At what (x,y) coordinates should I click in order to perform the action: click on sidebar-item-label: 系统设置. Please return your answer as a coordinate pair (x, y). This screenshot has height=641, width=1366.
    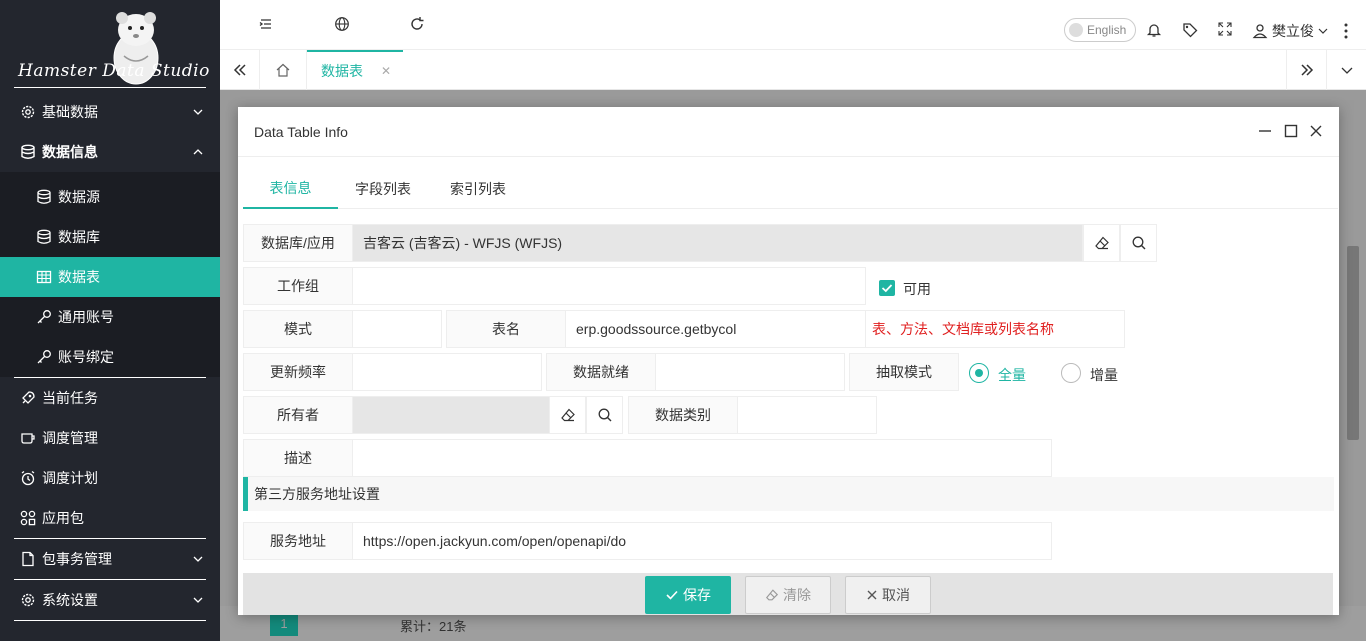
    Looking at the image, I should click on (70, 600).